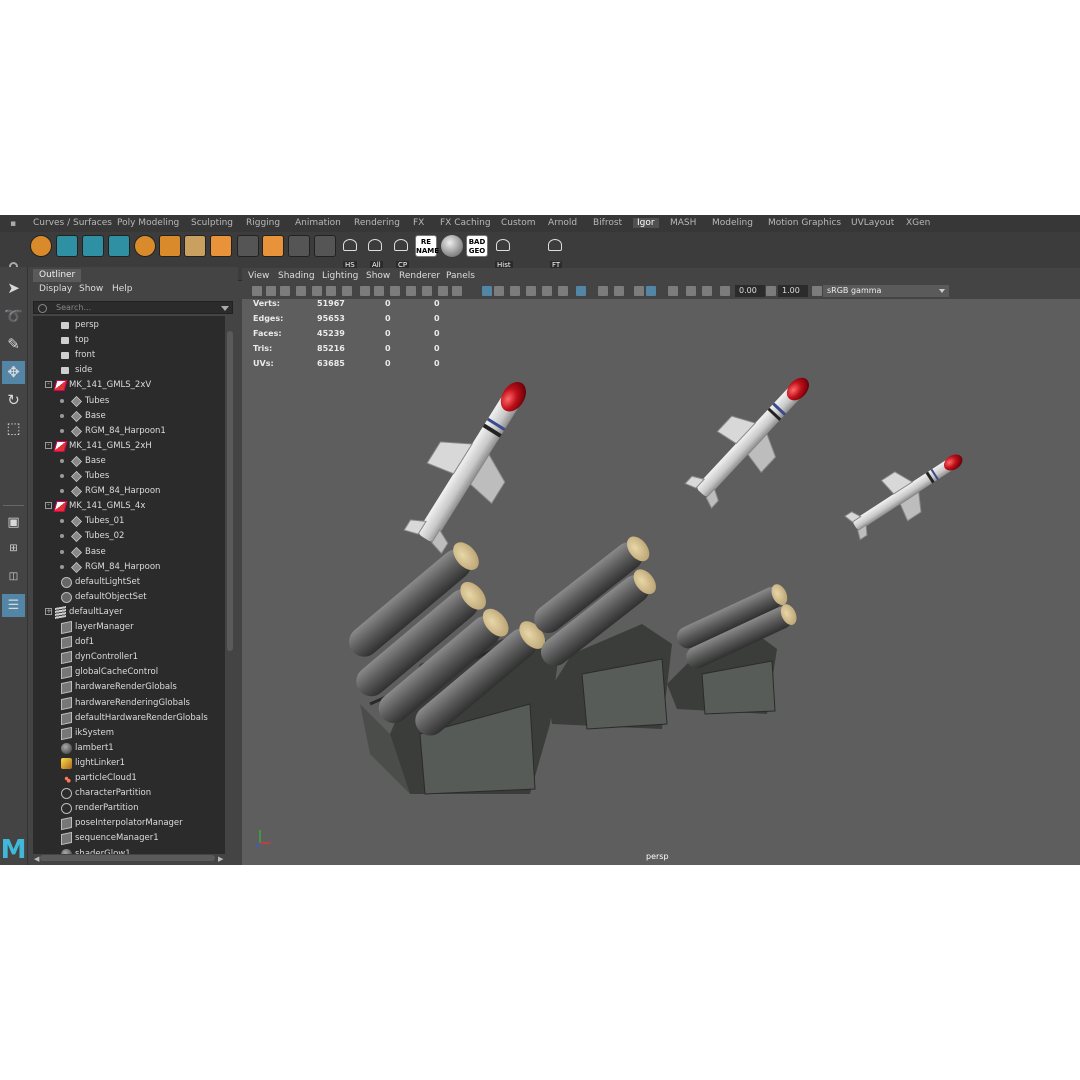 The height and width of the screenshot is (1080, 1080). What do you see at coordinates (129, 687) in the screenshot?
I see `outliner-item: hardwareRenderGlobals` at bounding box center [129, 687].